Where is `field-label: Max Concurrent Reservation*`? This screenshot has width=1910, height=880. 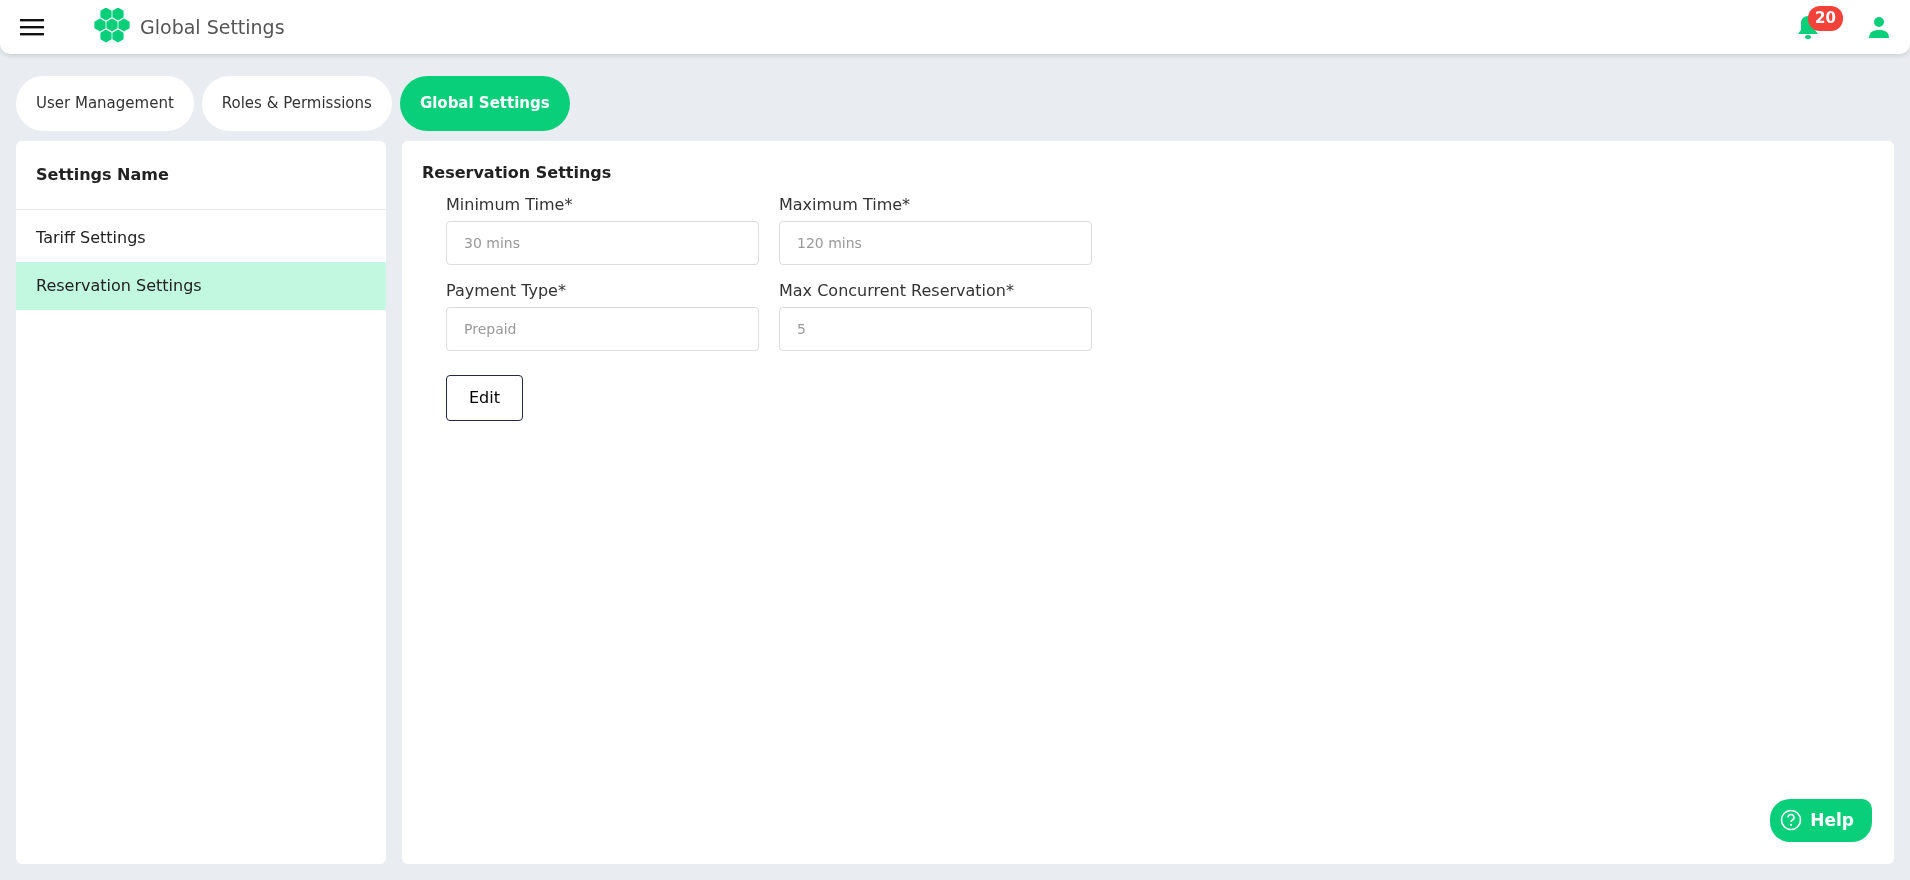 field-label: Max Concurrent Reservation* is located at coordinates (897, 290).